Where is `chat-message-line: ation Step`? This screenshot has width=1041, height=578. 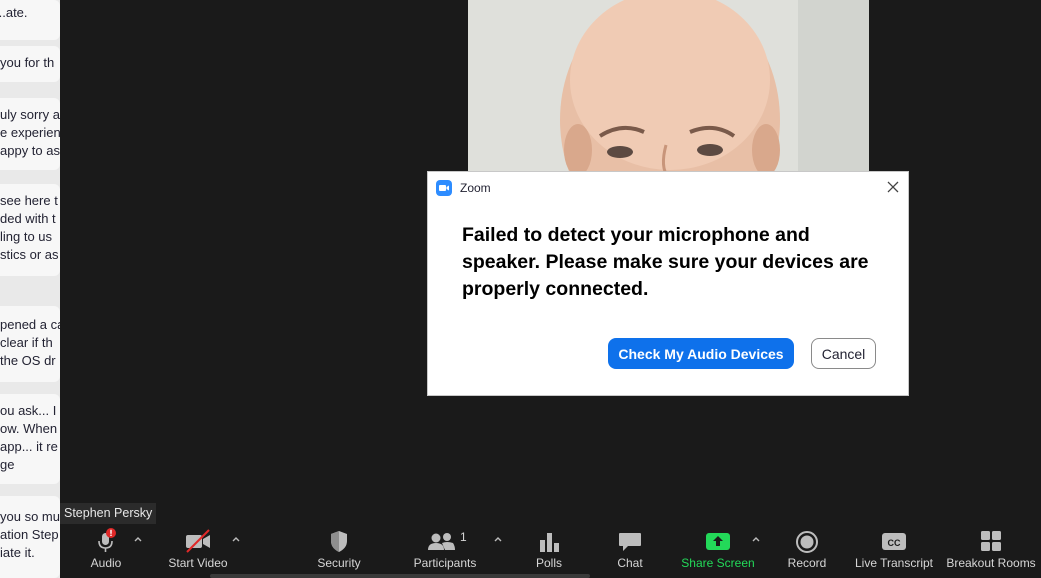 chat-message-line: ation Step is located at coordinates (29, 534).